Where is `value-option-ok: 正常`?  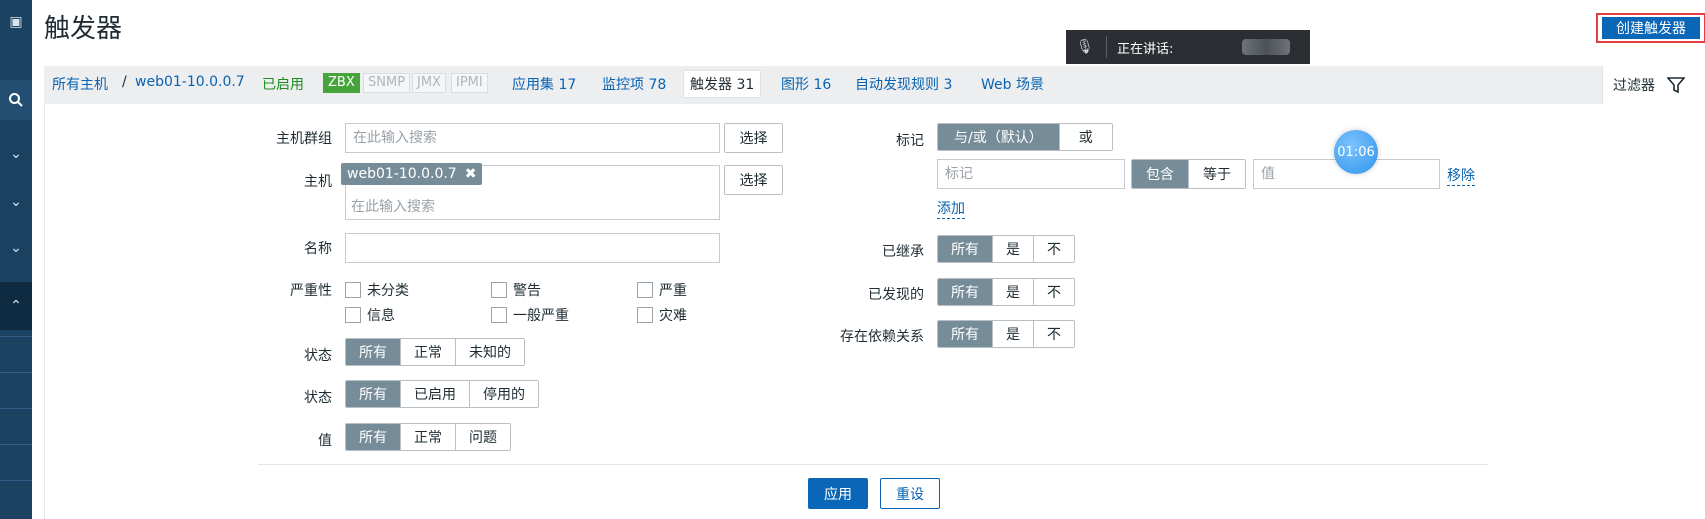
value-option-ok: 正常 is located at coordinates (428, 437).